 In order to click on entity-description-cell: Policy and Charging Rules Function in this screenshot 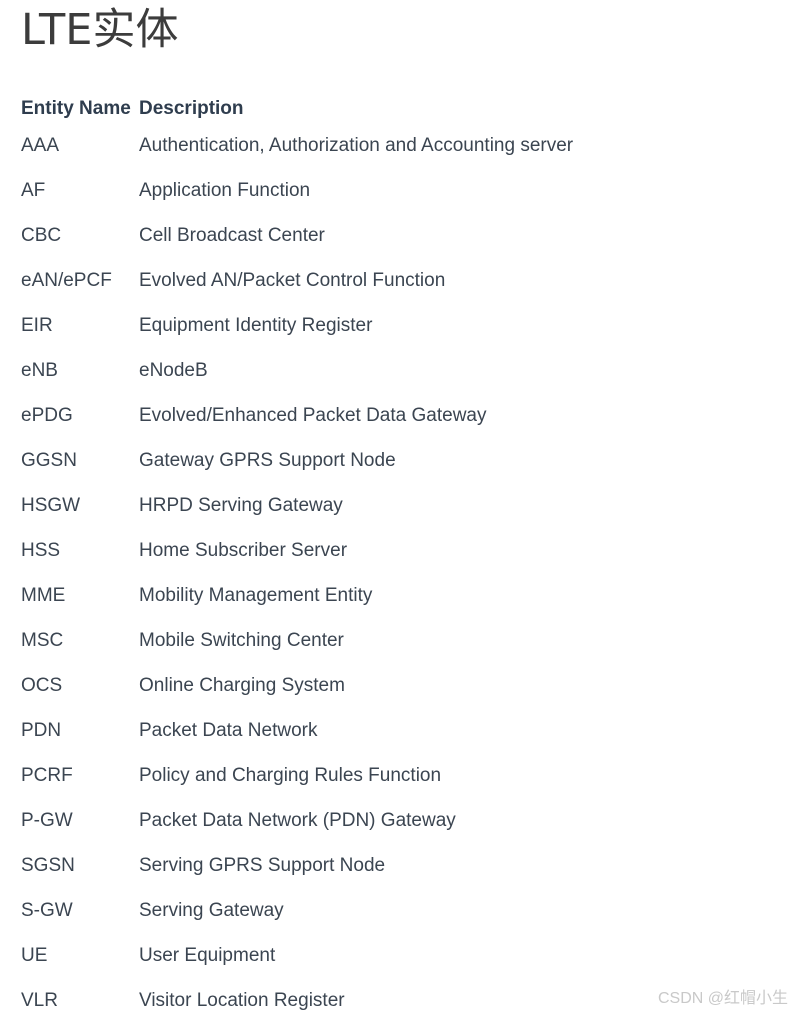, I will do `click(290, 775)`.